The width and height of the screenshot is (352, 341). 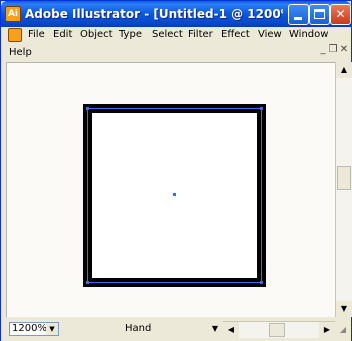 What do you see at coordinates (200, 35) in the screenshot?
I see `menu-filter: Filter` at bounding box center [200, 35].